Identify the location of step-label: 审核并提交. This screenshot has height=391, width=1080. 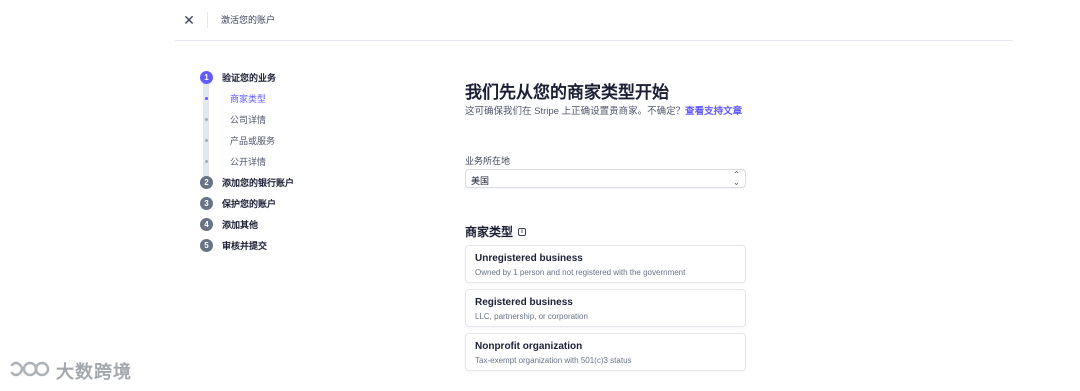
(245, 245).